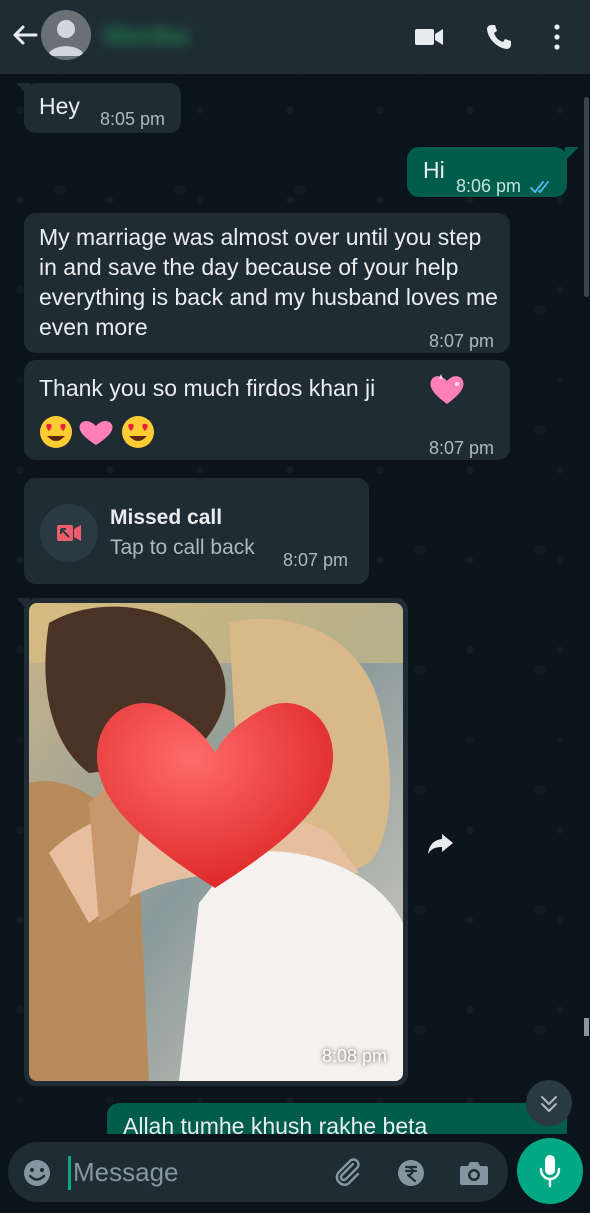 This screenshot has width=590, height=1213. What do you see at coordinates (542, 183) in the screenshot?
I see `double-tick-icon` at bounding box center [542, 183].